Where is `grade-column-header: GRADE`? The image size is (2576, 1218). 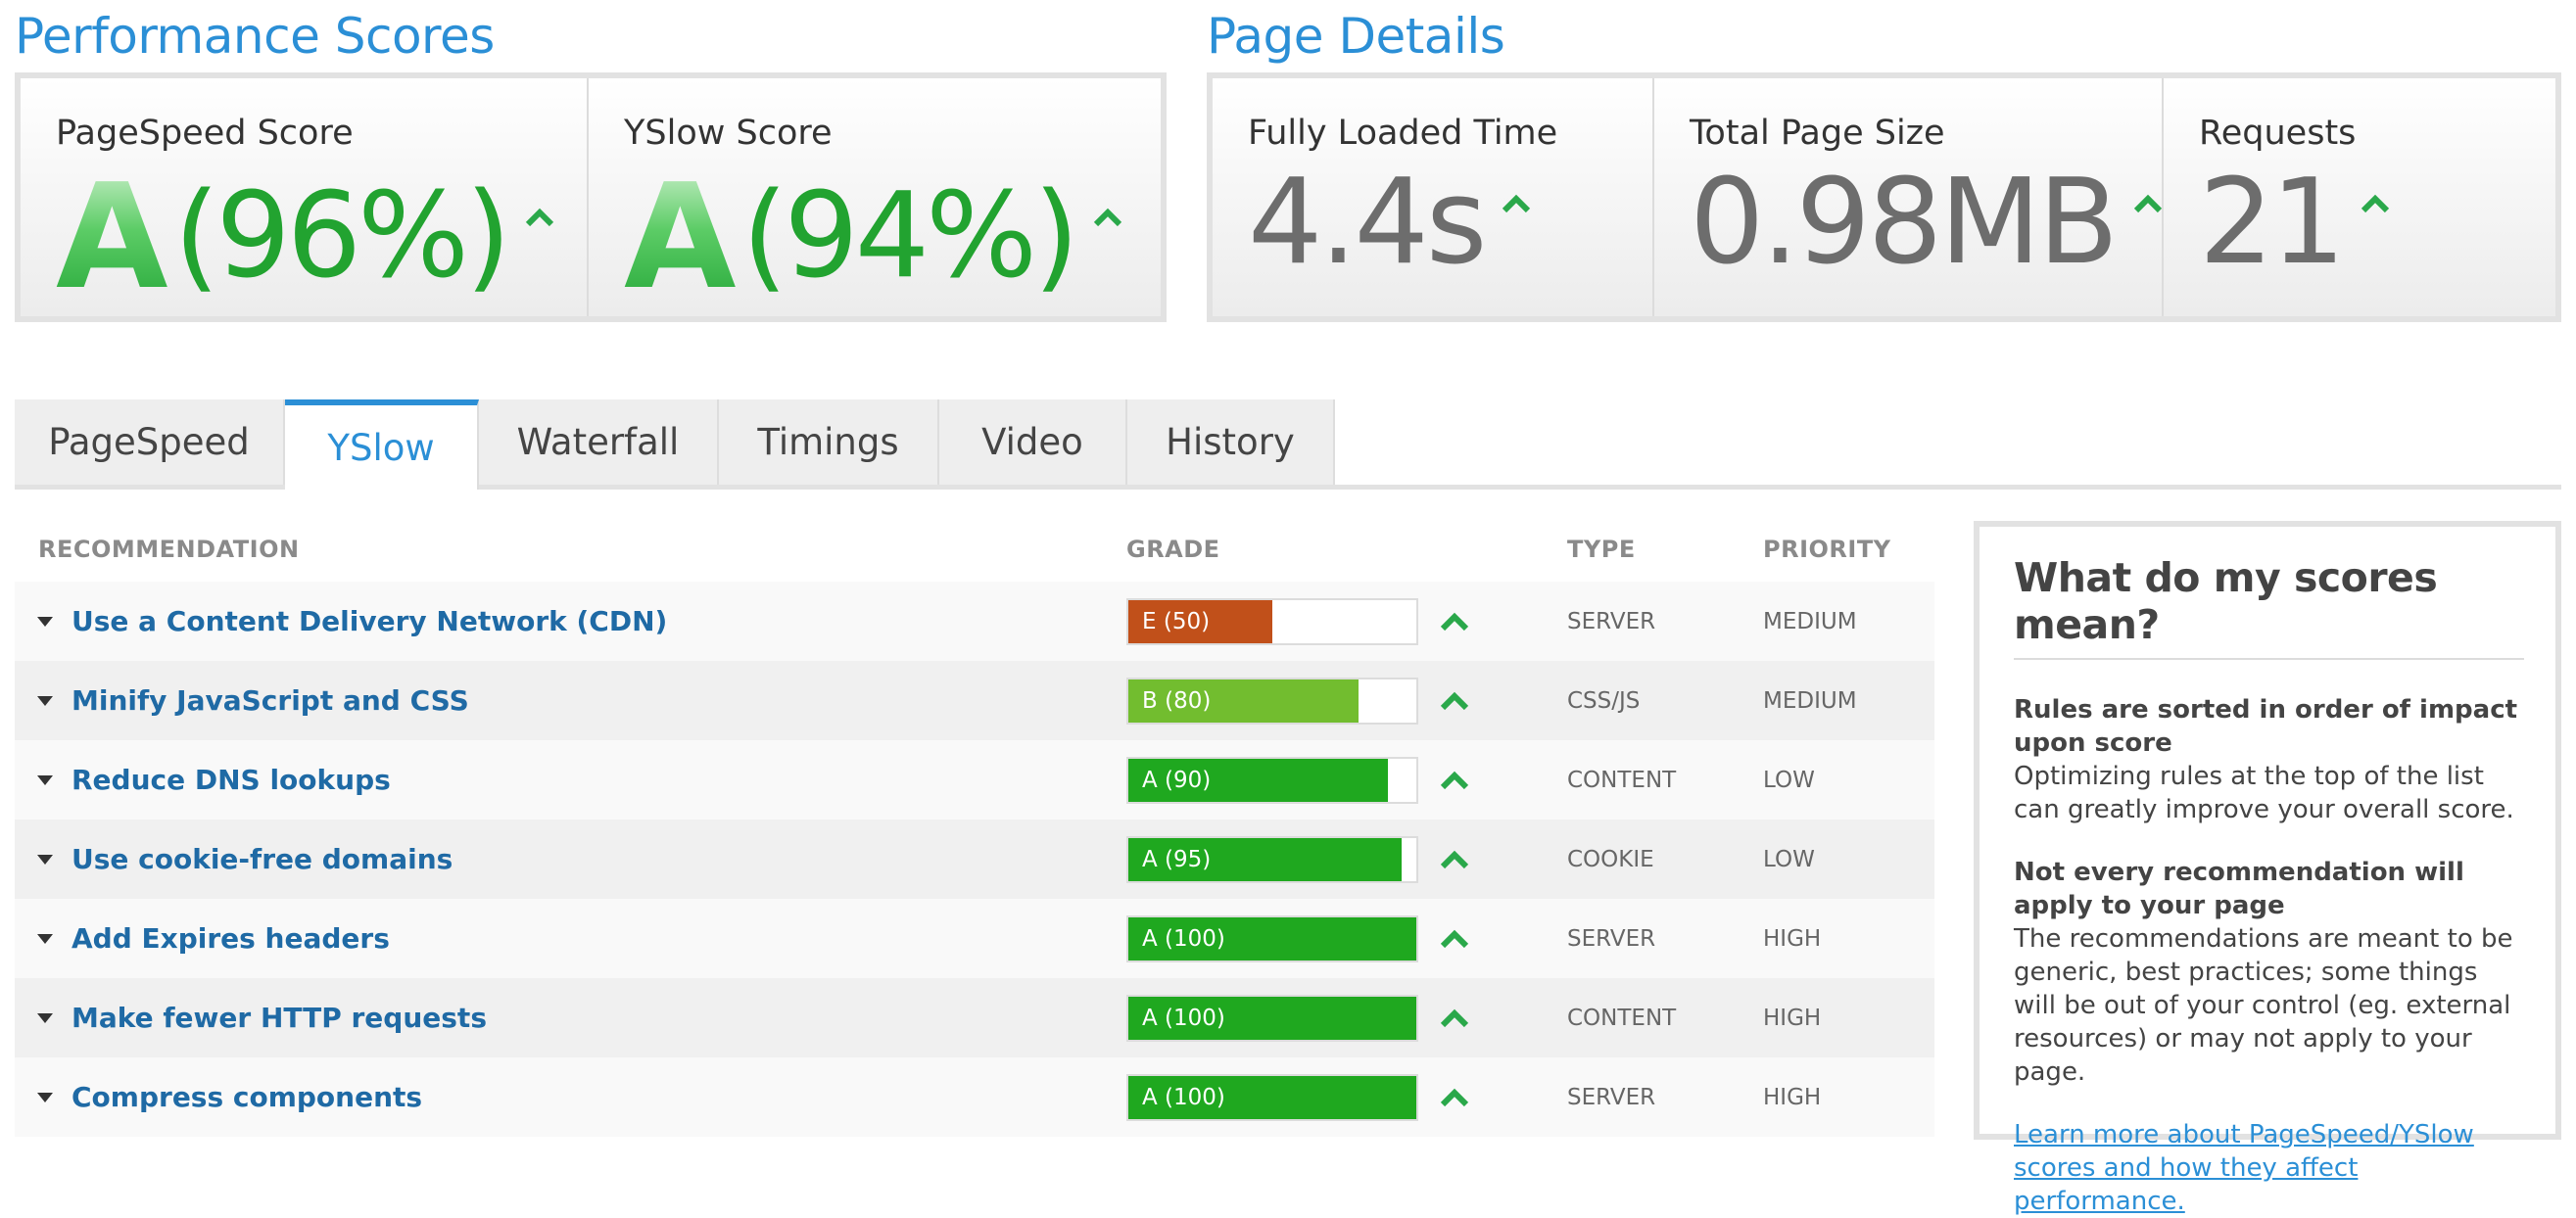 grade-column-header: GRADE is located at coordinates (1173, 549).